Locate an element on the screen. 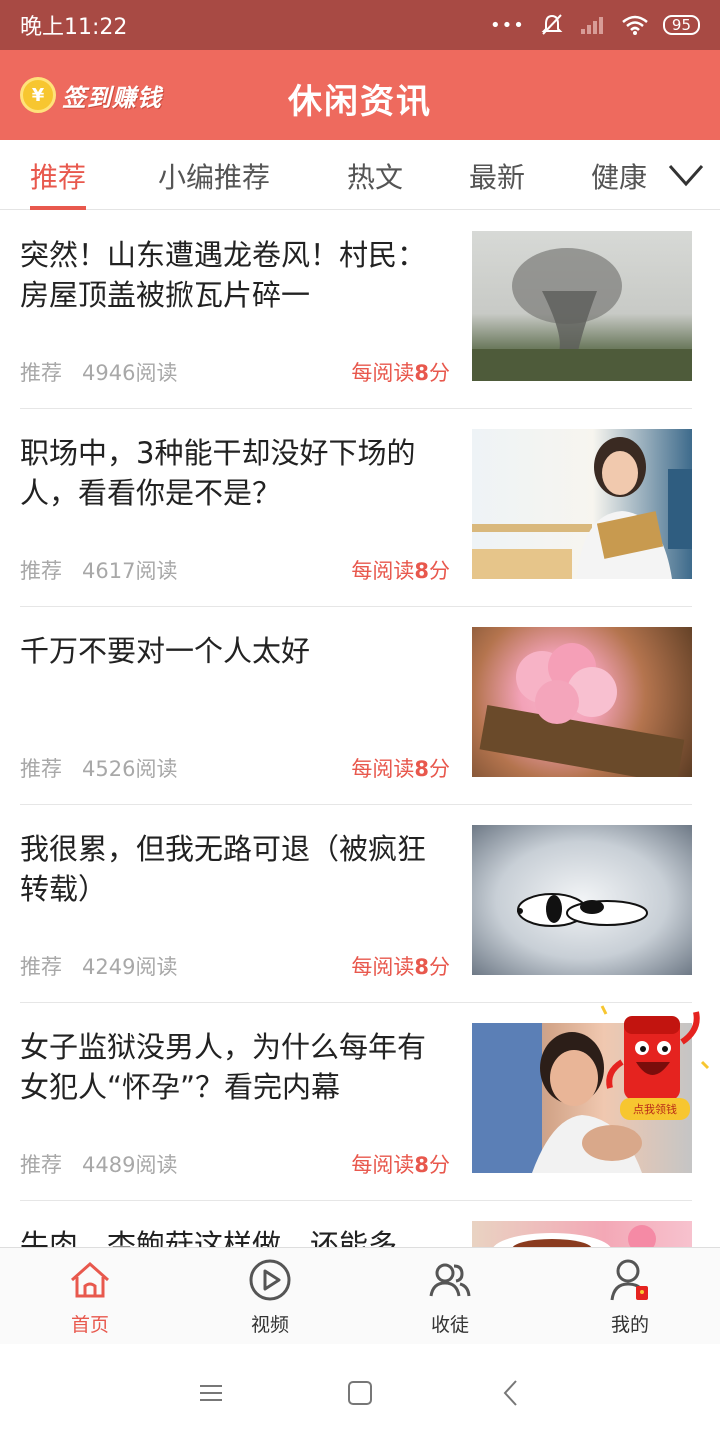  nav-profile: 我的 is located at coordinates (630, 1298).